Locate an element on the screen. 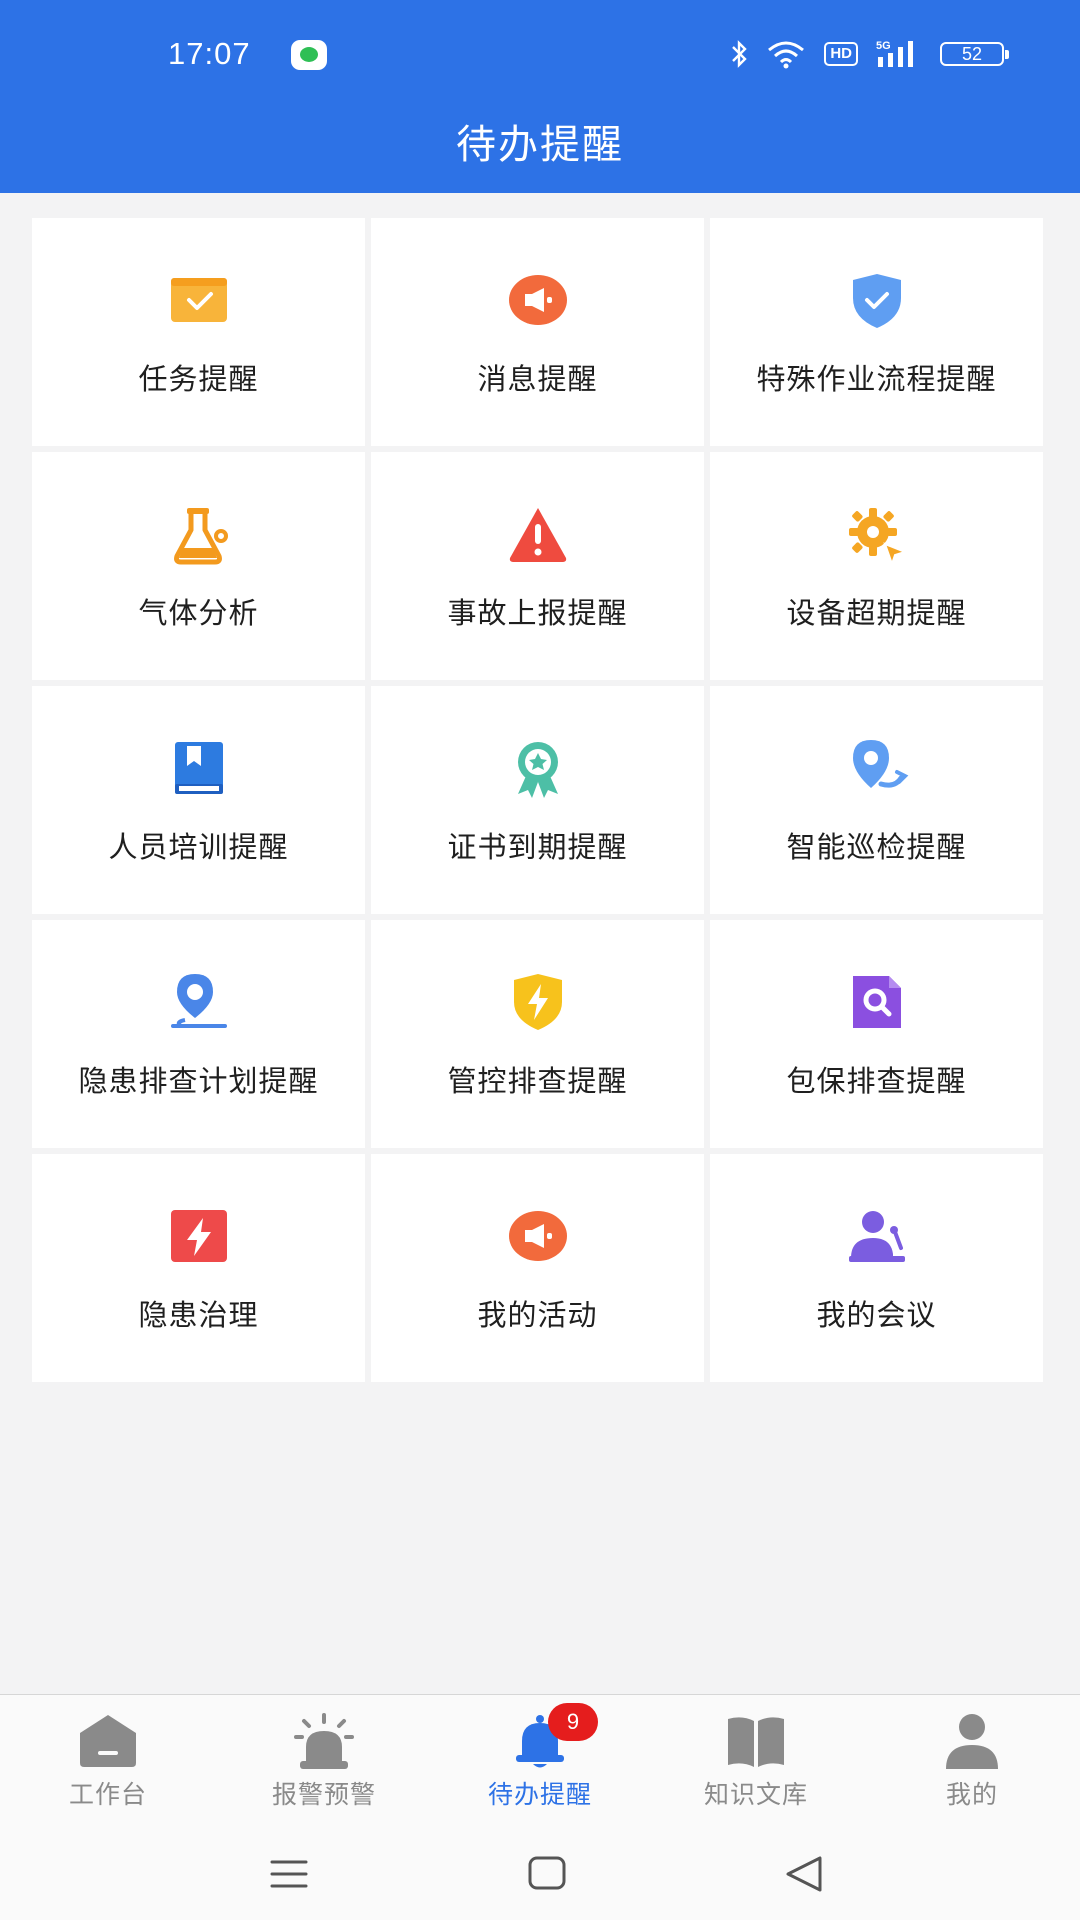 The height and width of the screenshot is (1920, 1080). tab-label: 待办提醒 is located at coordinates (539, 1794).